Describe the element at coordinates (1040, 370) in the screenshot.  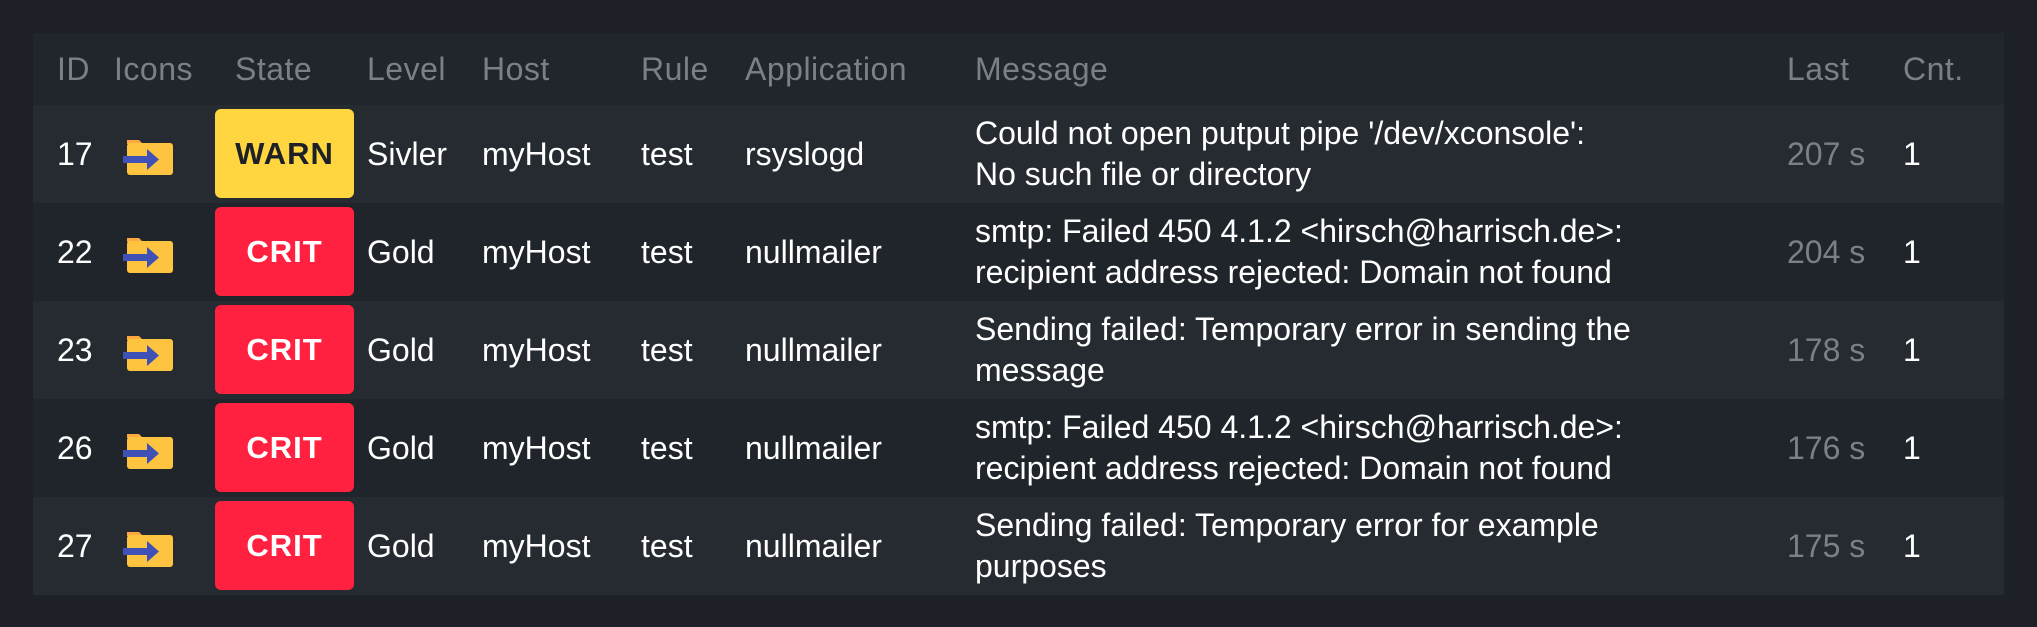
I see `message-line: message` at that location.